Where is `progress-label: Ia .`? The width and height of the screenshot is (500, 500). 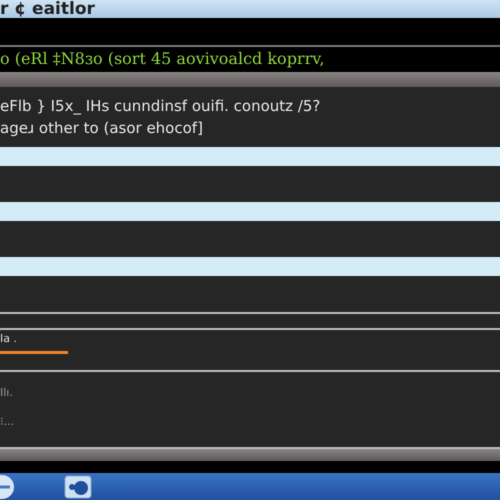
progress-label: Ia . is located at coordinates (8, 338).